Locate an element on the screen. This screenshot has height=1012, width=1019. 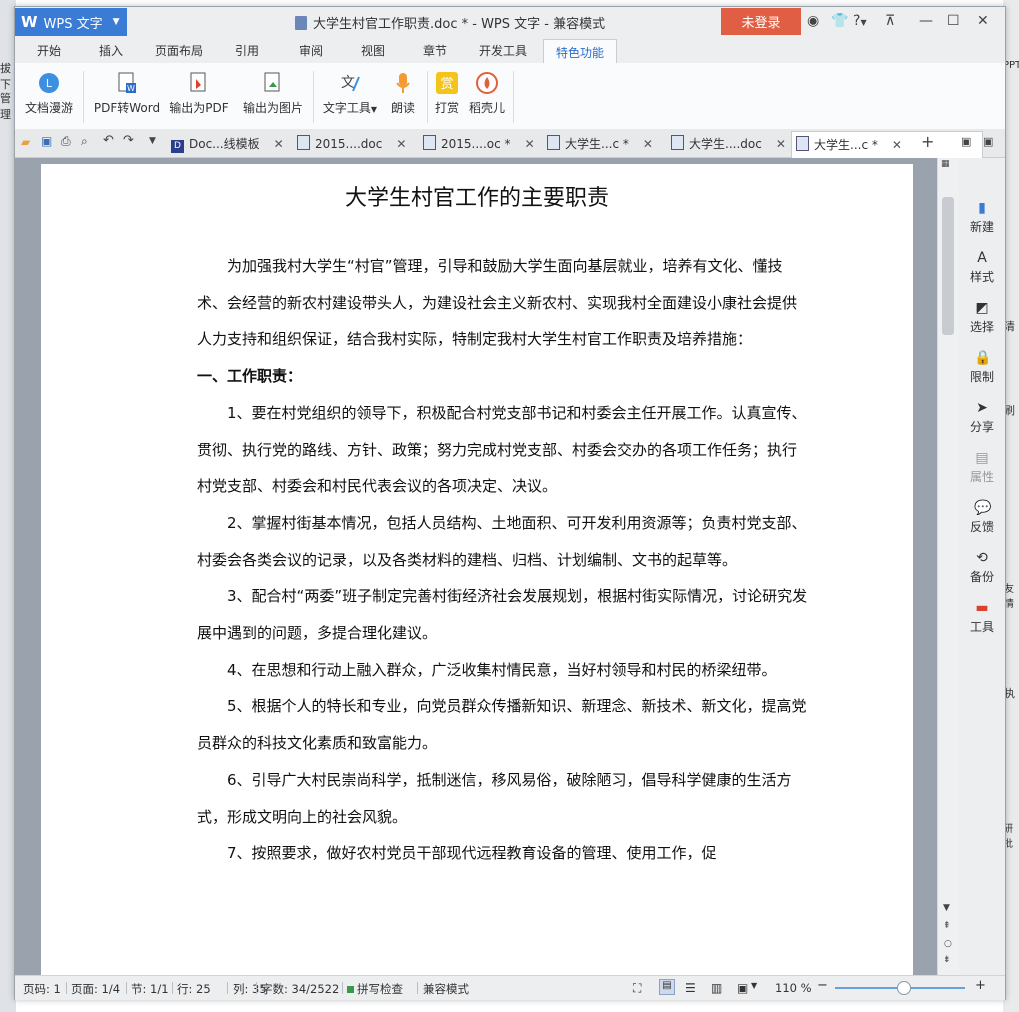
reward-button: 赏 打赏 is located at coordinates (447, 91).